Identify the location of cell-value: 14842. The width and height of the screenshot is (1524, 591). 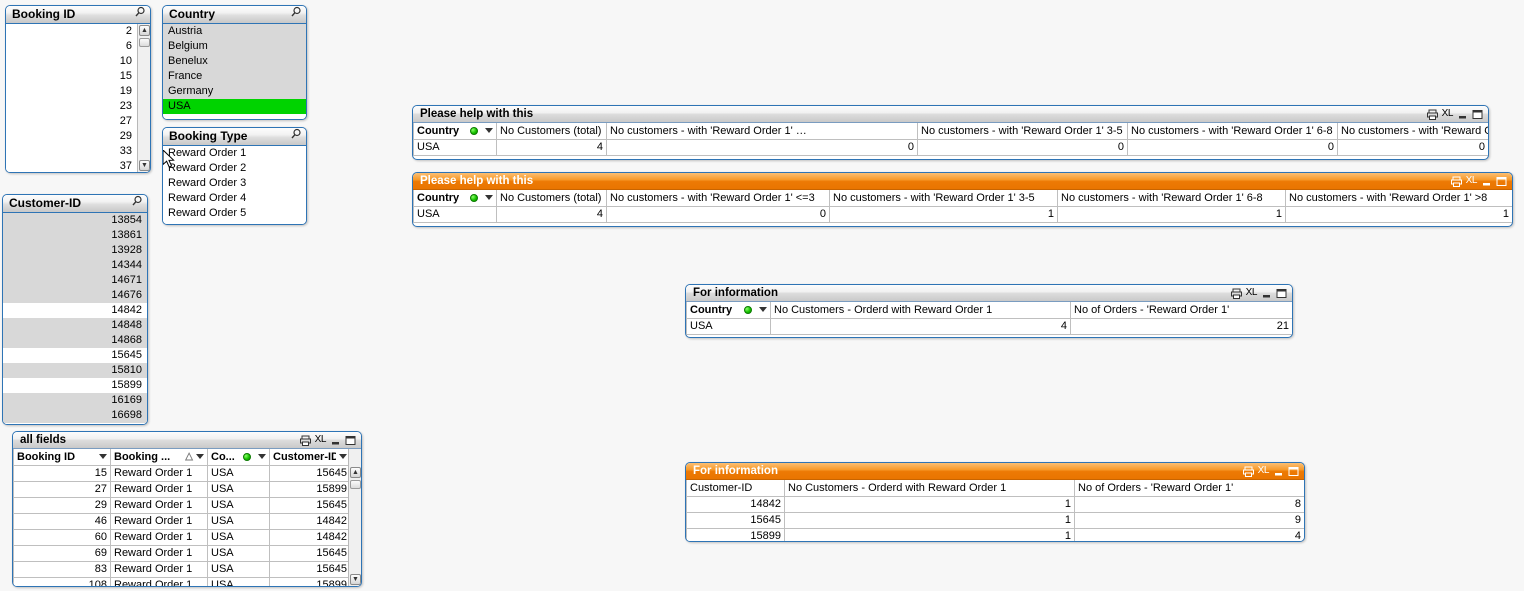
(310, 521).